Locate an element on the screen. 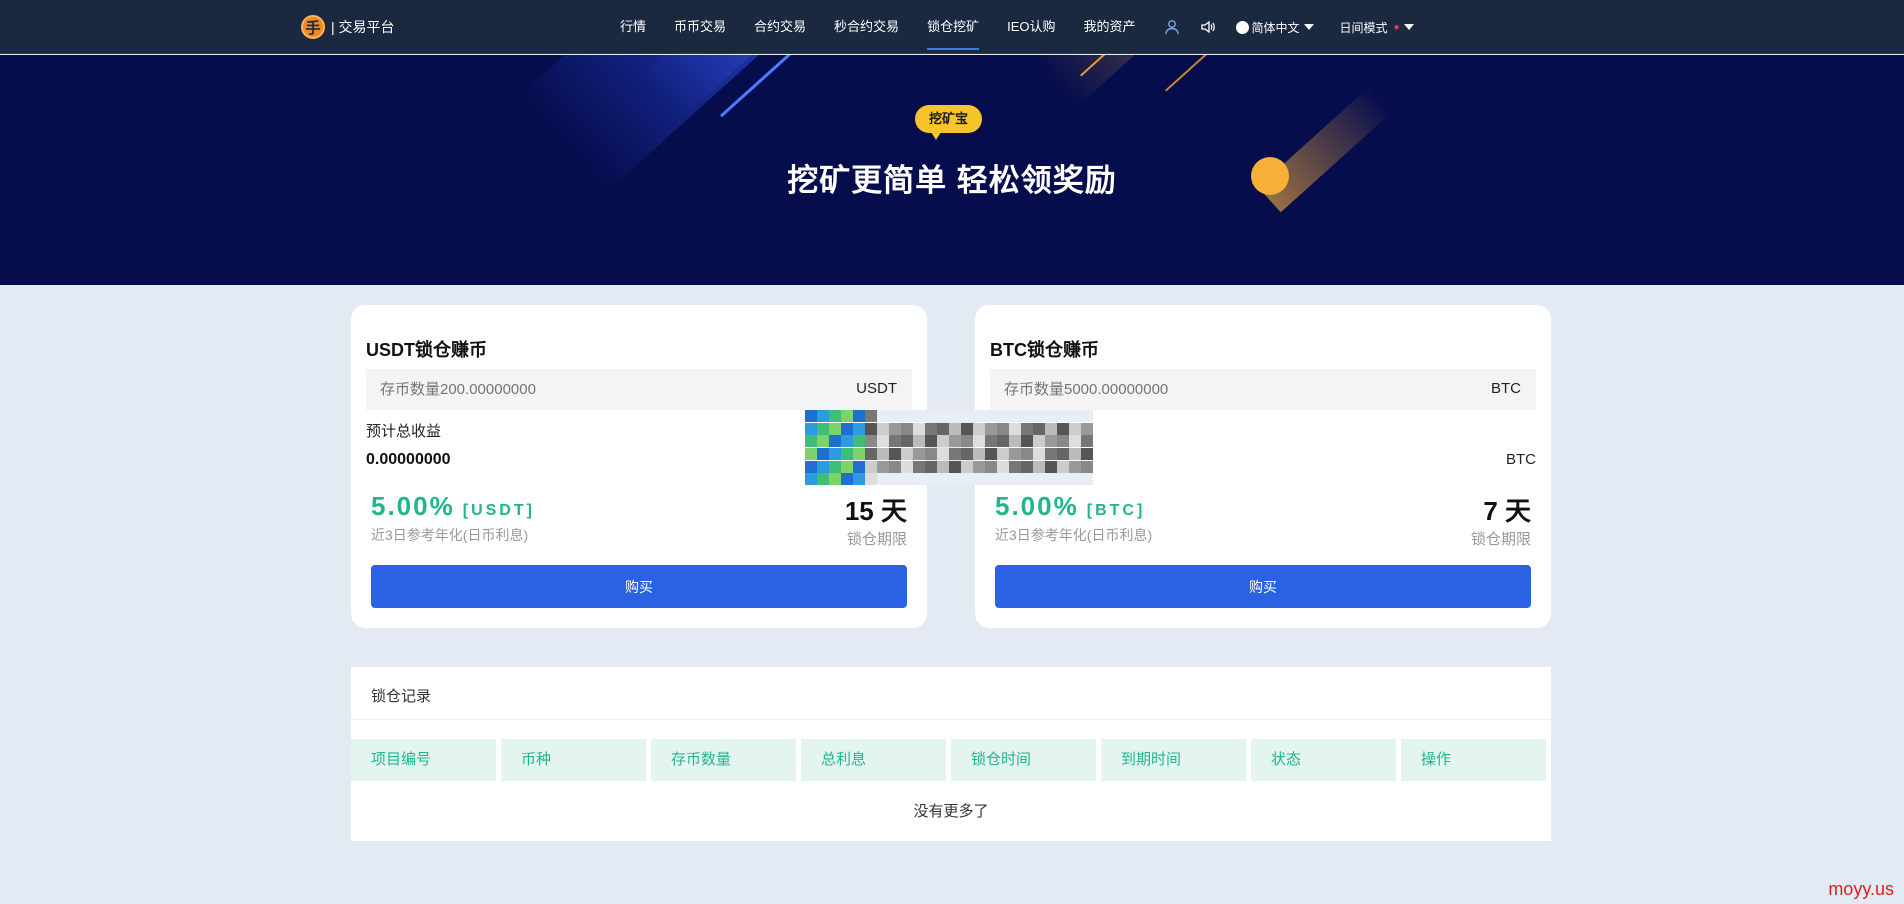  estimated-earnings-unit: BTC is located at coordinates (1521, 459).